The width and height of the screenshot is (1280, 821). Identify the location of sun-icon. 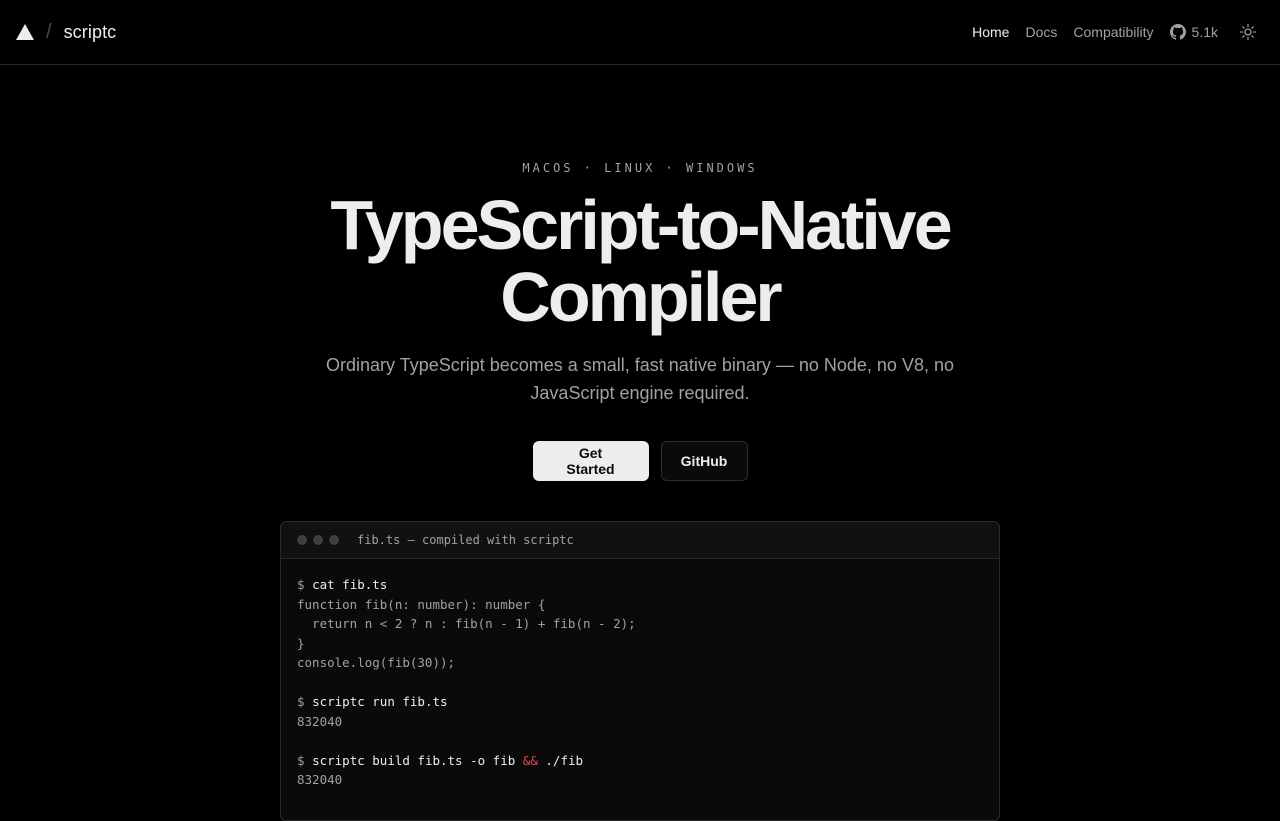
(1248, 32).